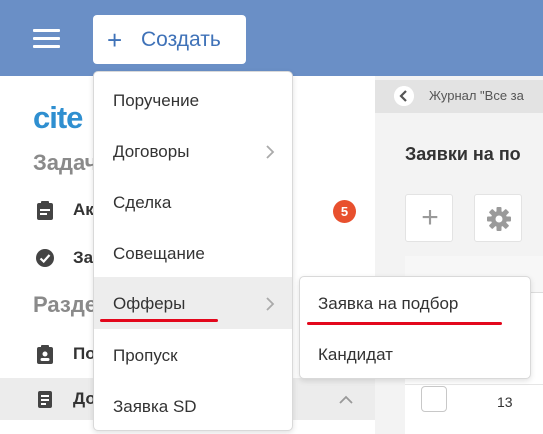 This screenshot has width=543, height=434. What do you see at coordinates (45, 354) in the screenshot?
I see `clipboard-user-icon` at bounding box center [45, 354].